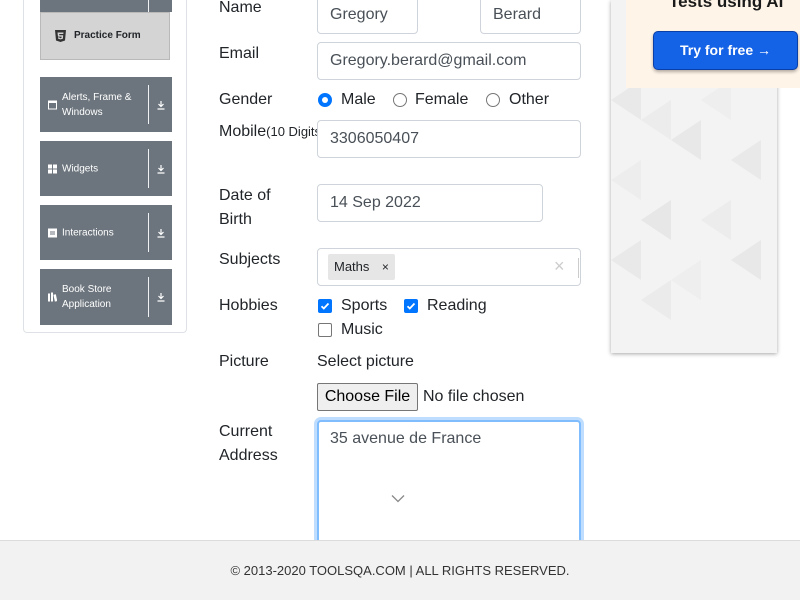  What do you see at coordinates (60, 36) in the screenshot?
I see `html5-icon` at bounding box center [60, 36].